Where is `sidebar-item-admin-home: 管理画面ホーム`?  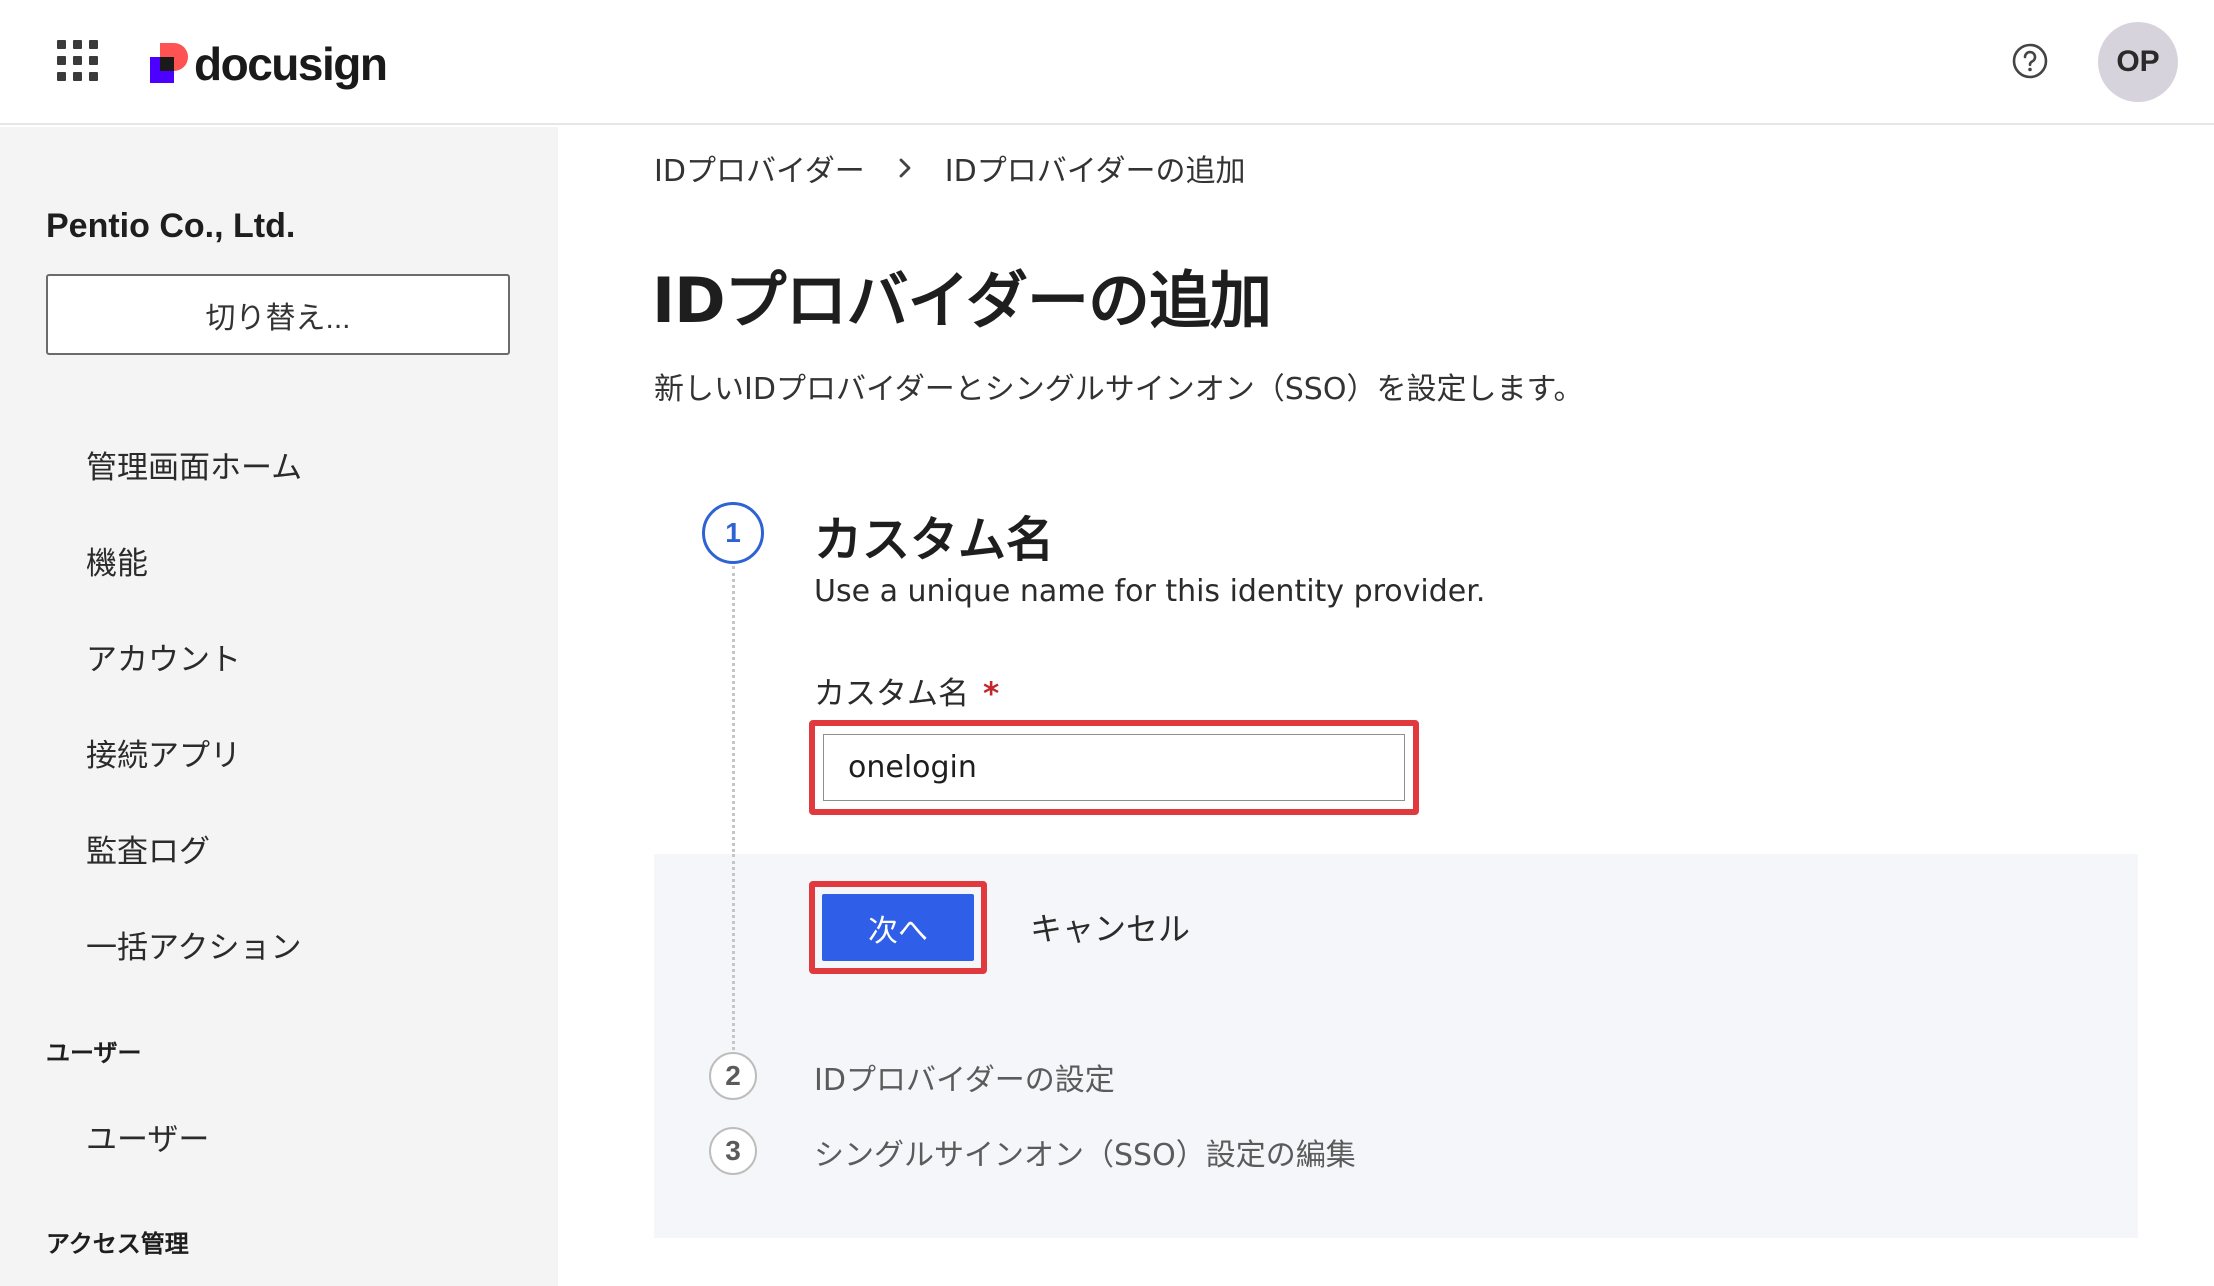
sidebar-item-admin-home: 管理画面ホーム is located at coordinates (194, 464).